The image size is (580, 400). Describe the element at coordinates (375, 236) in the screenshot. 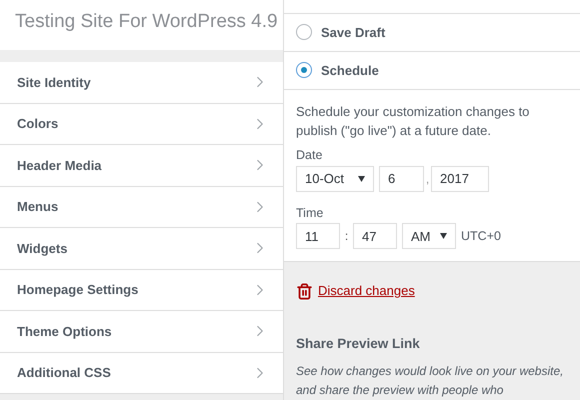

I see `minute-field: 47` at that location.